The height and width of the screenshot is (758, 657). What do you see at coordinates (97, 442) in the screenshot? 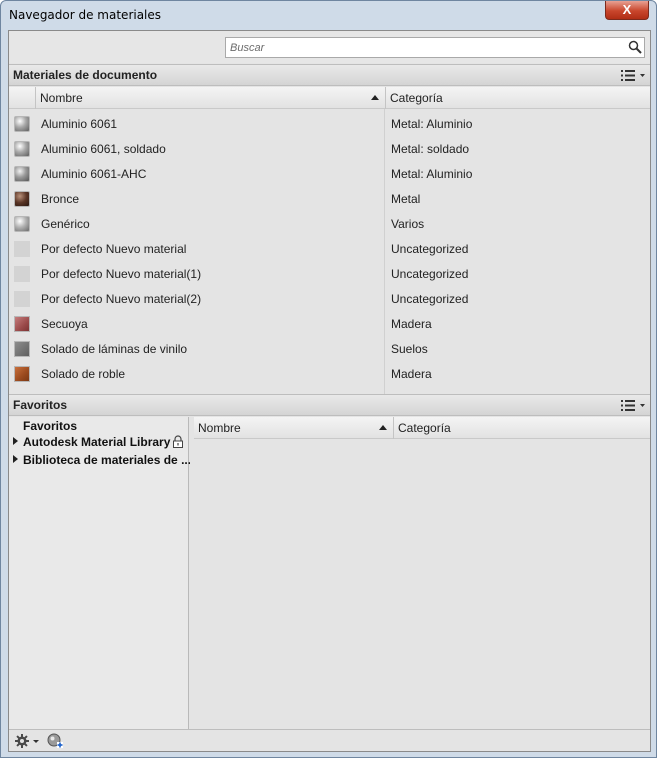
I see `tree-item-label: Autodesk Material Library` at bounding box center [97, 442].